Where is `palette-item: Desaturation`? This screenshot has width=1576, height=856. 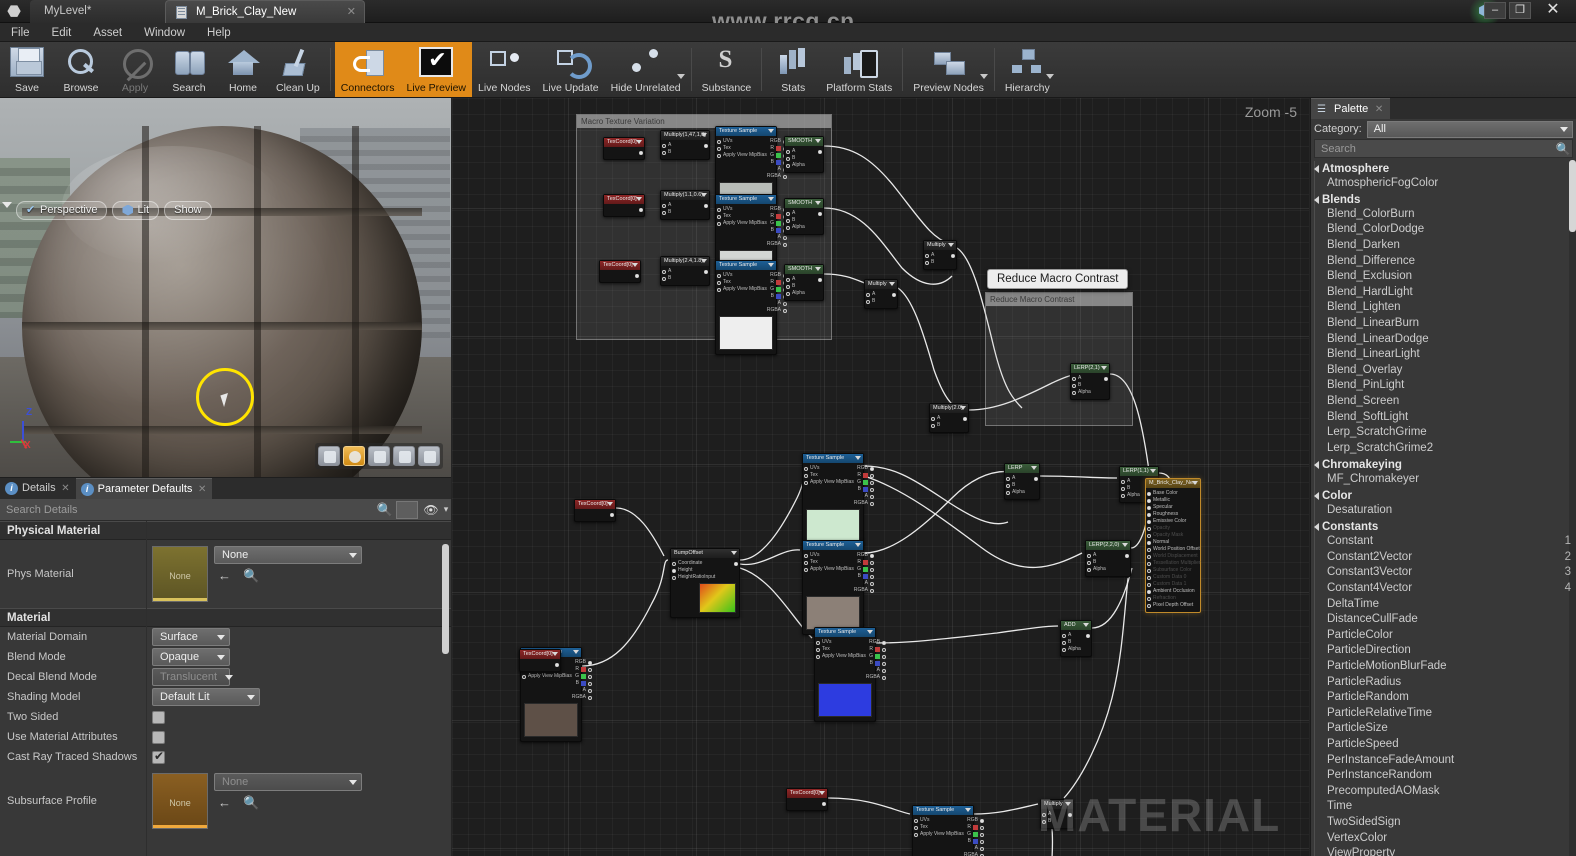 palette-item: Desaturation is located at coordinates (1442, 512).